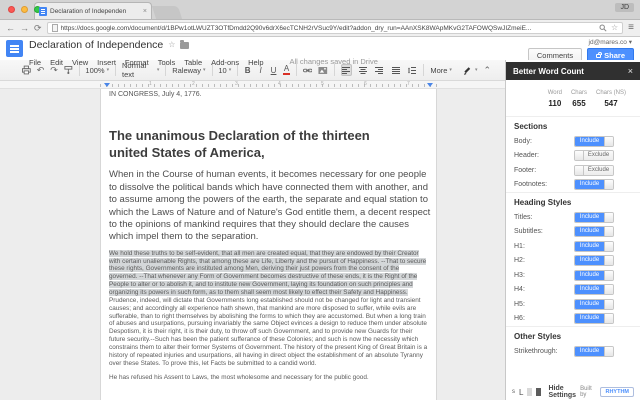  What do you see at coordinates (536, 351) in the screenshot?
I see `setting-label: Strikethrough:` at bounding box center [536, 351].